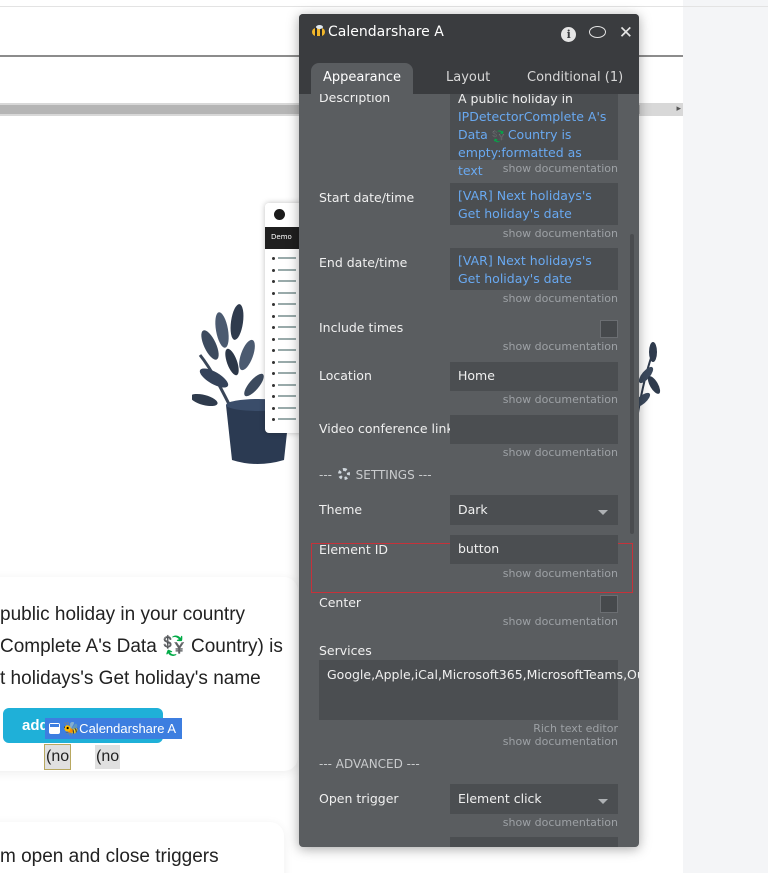 The width and height of the screenshot is (768, 873). What do you see at coordinates (498, 136) in the screenshot?
I see `swap-icon: 💱` at bounding box center [498, 136].